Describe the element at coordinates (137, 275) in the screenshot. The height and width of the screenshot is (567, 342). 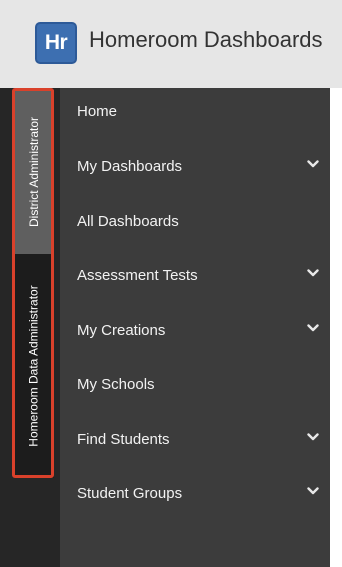
I see `nav-item-label: Assessment Tests` at that location.